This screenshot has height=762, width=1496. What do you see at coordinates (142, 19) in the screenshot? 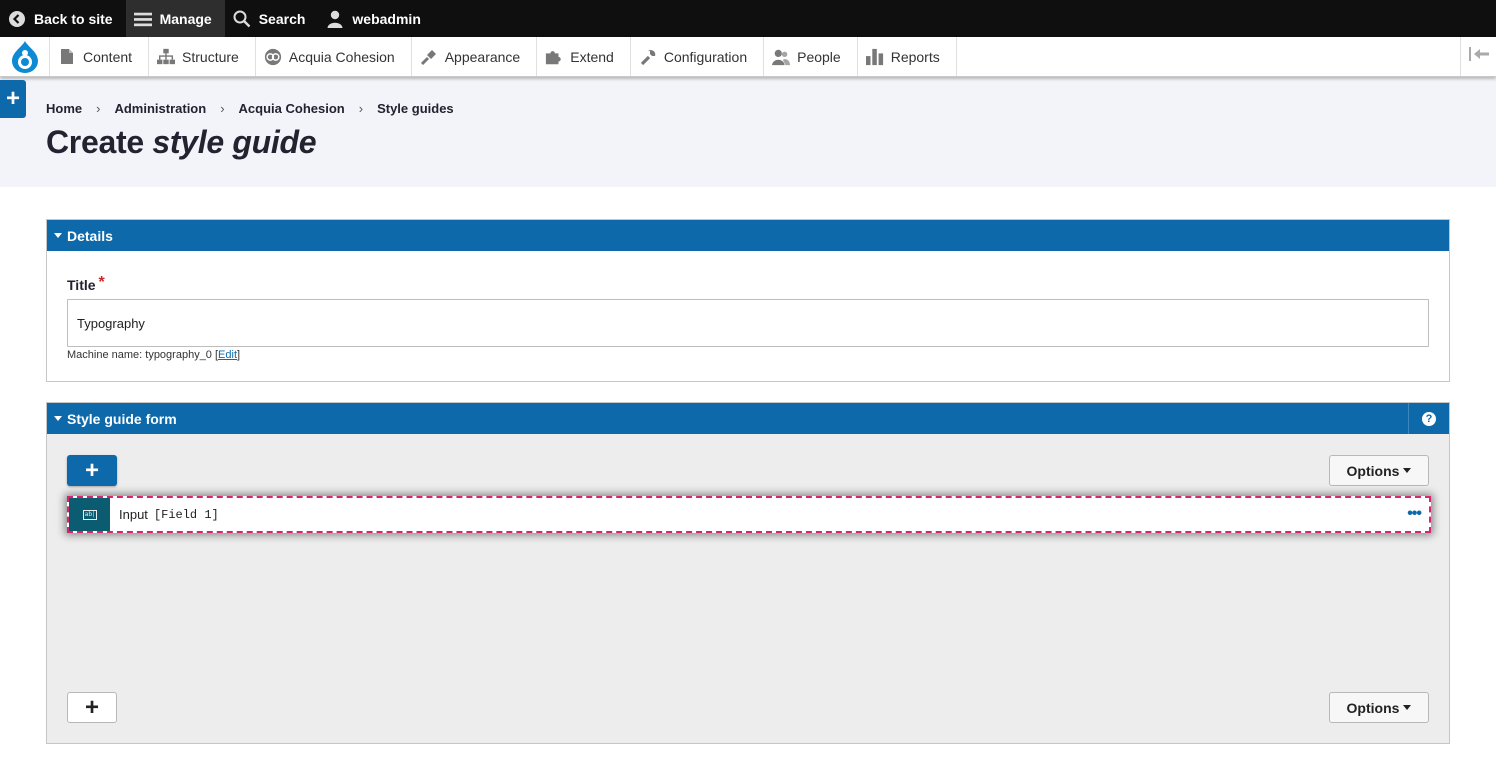
I see `hamburger-icon` at bounding box center [142, 19].